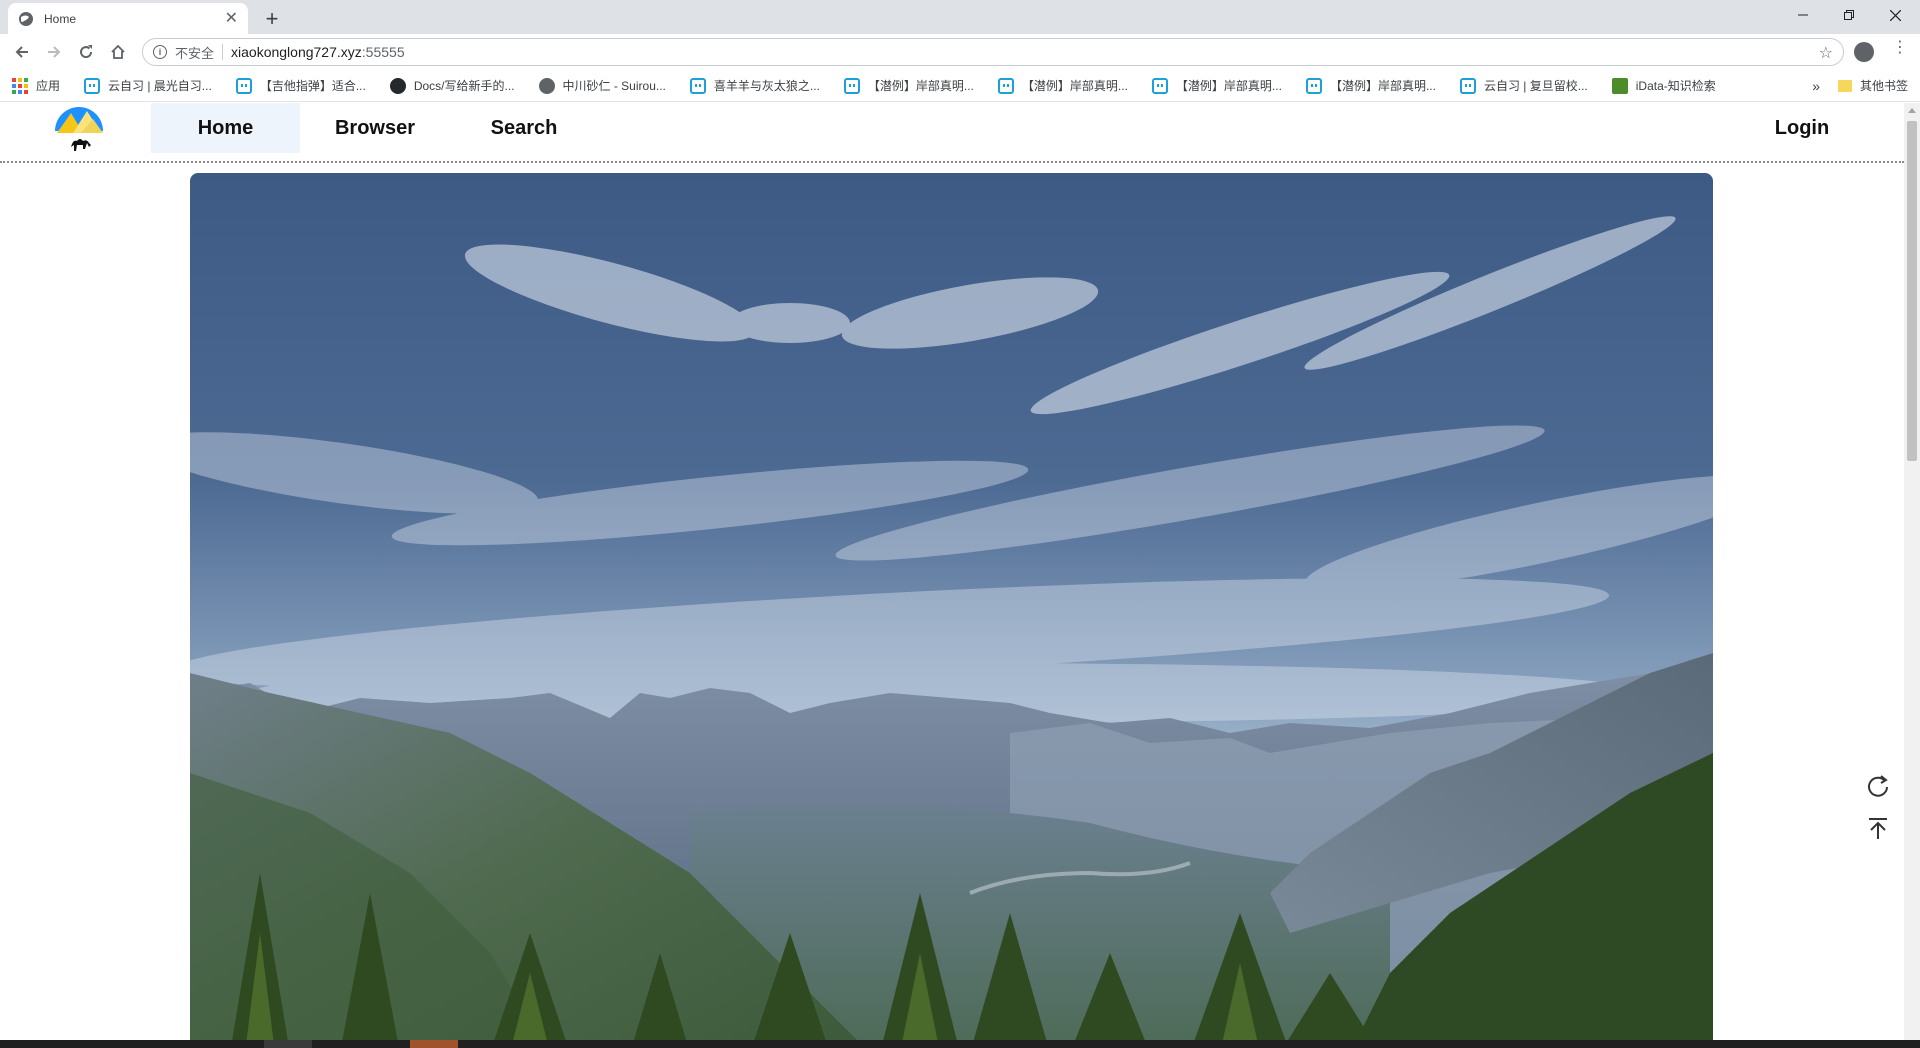 This screenshot has width=1920, height=1048. What do you see at coordinates (960, 1044) in the screenshot?
I see `os-taskbar` at bounding box center [960, 1044].